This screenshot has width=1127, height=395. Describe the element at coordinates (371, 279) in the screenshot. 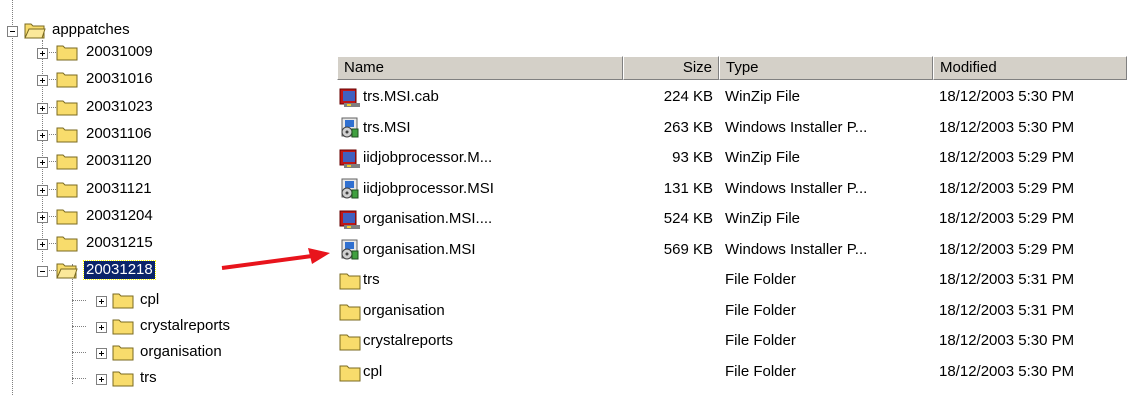

I see `file-name: trs` at that location.